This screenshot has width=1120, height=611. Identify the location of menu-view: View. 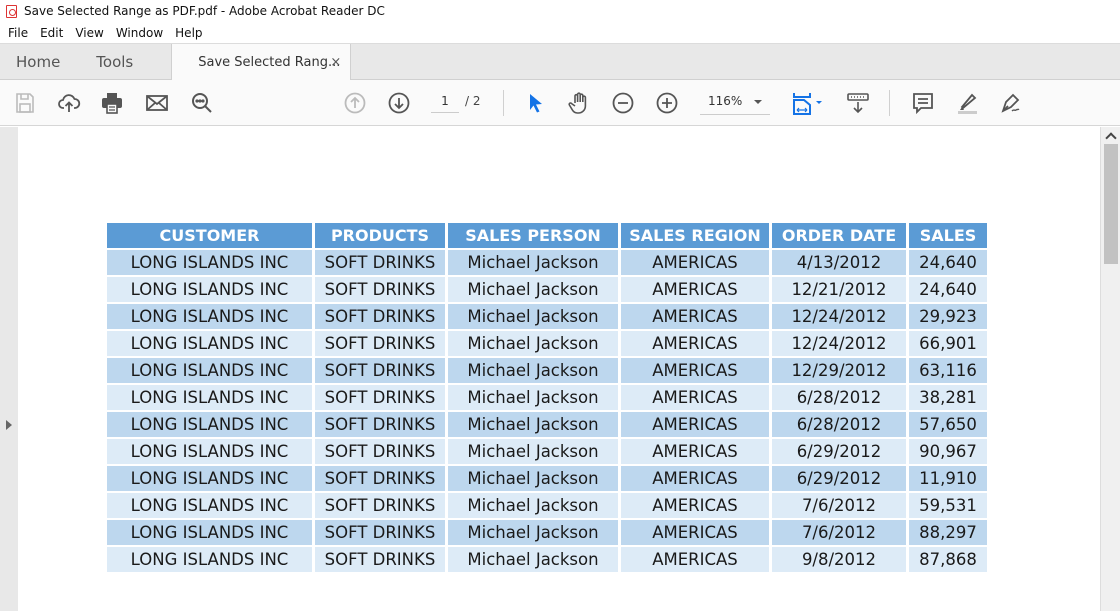
(89, 33).